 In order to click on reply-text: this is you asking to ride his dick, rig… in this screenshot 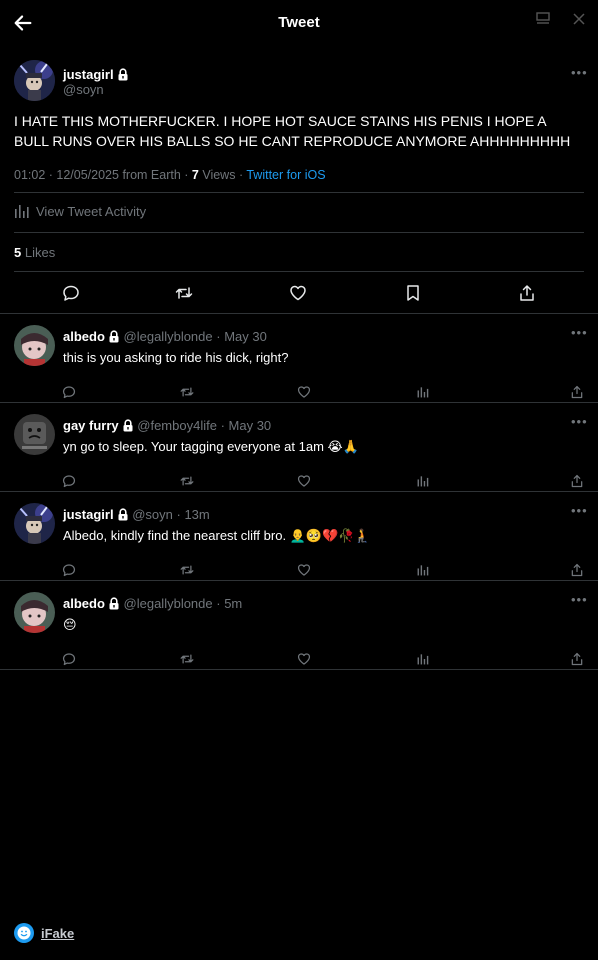, I will do `click(176, 357)`.